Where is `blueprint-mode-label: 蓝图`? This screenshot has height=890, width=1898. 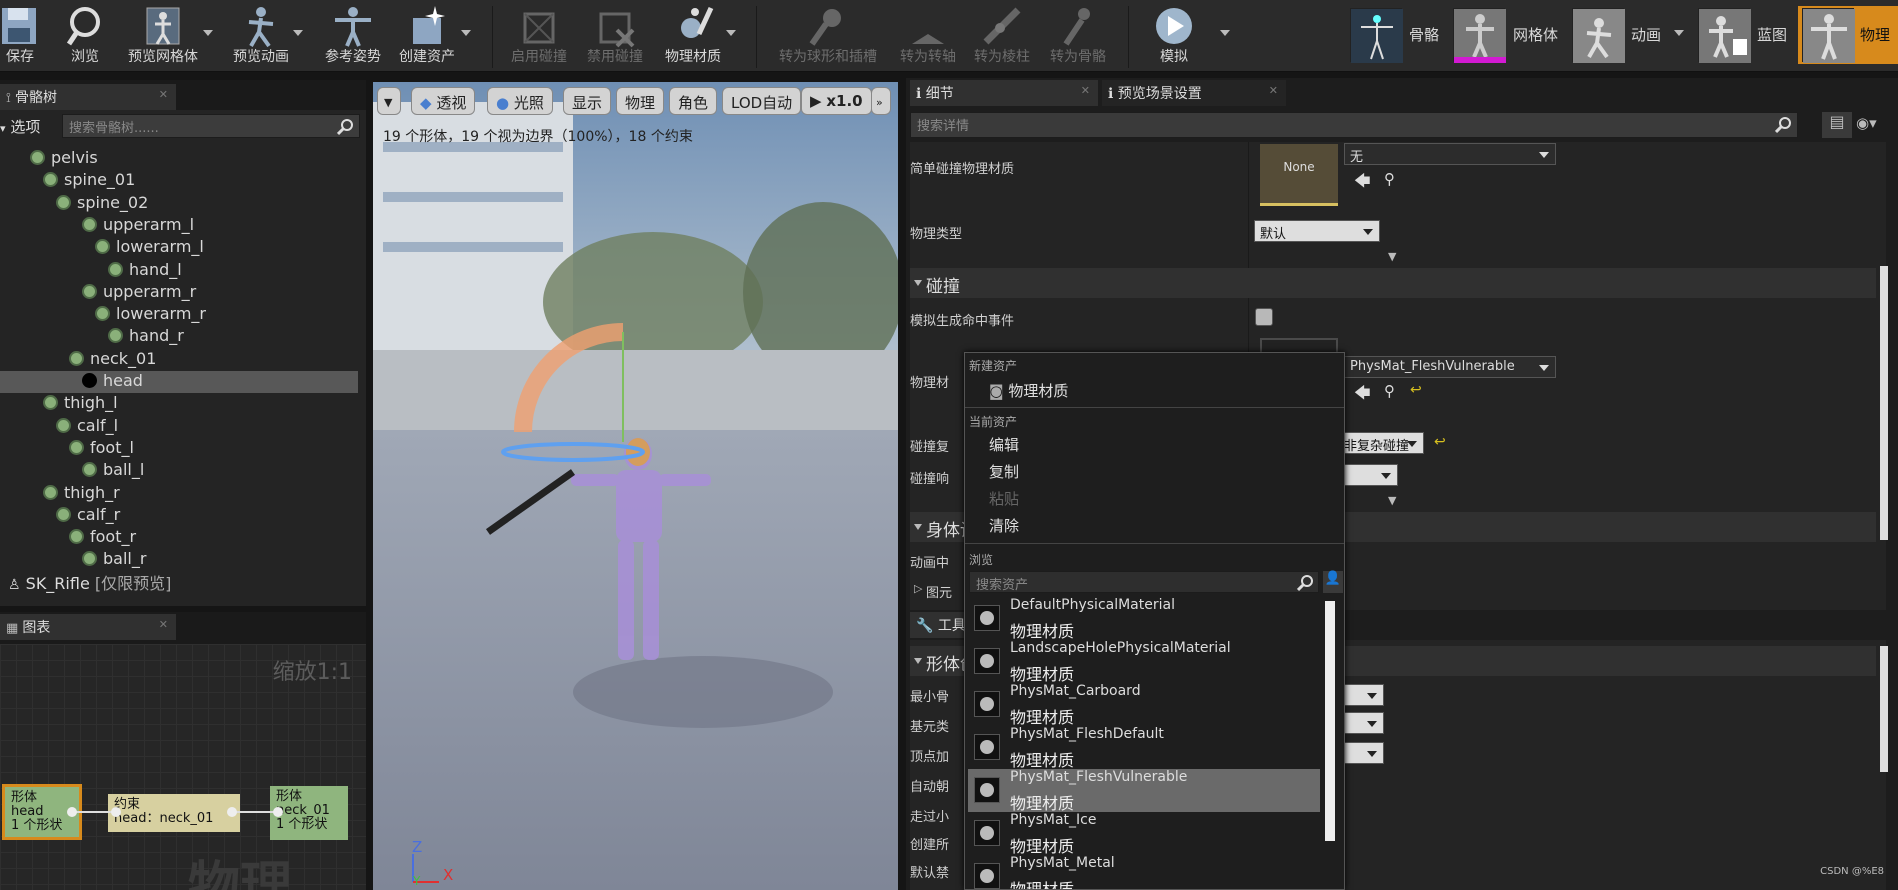 blueprint-mode-label: 蓝图 is located at coordinates (1772, 34).